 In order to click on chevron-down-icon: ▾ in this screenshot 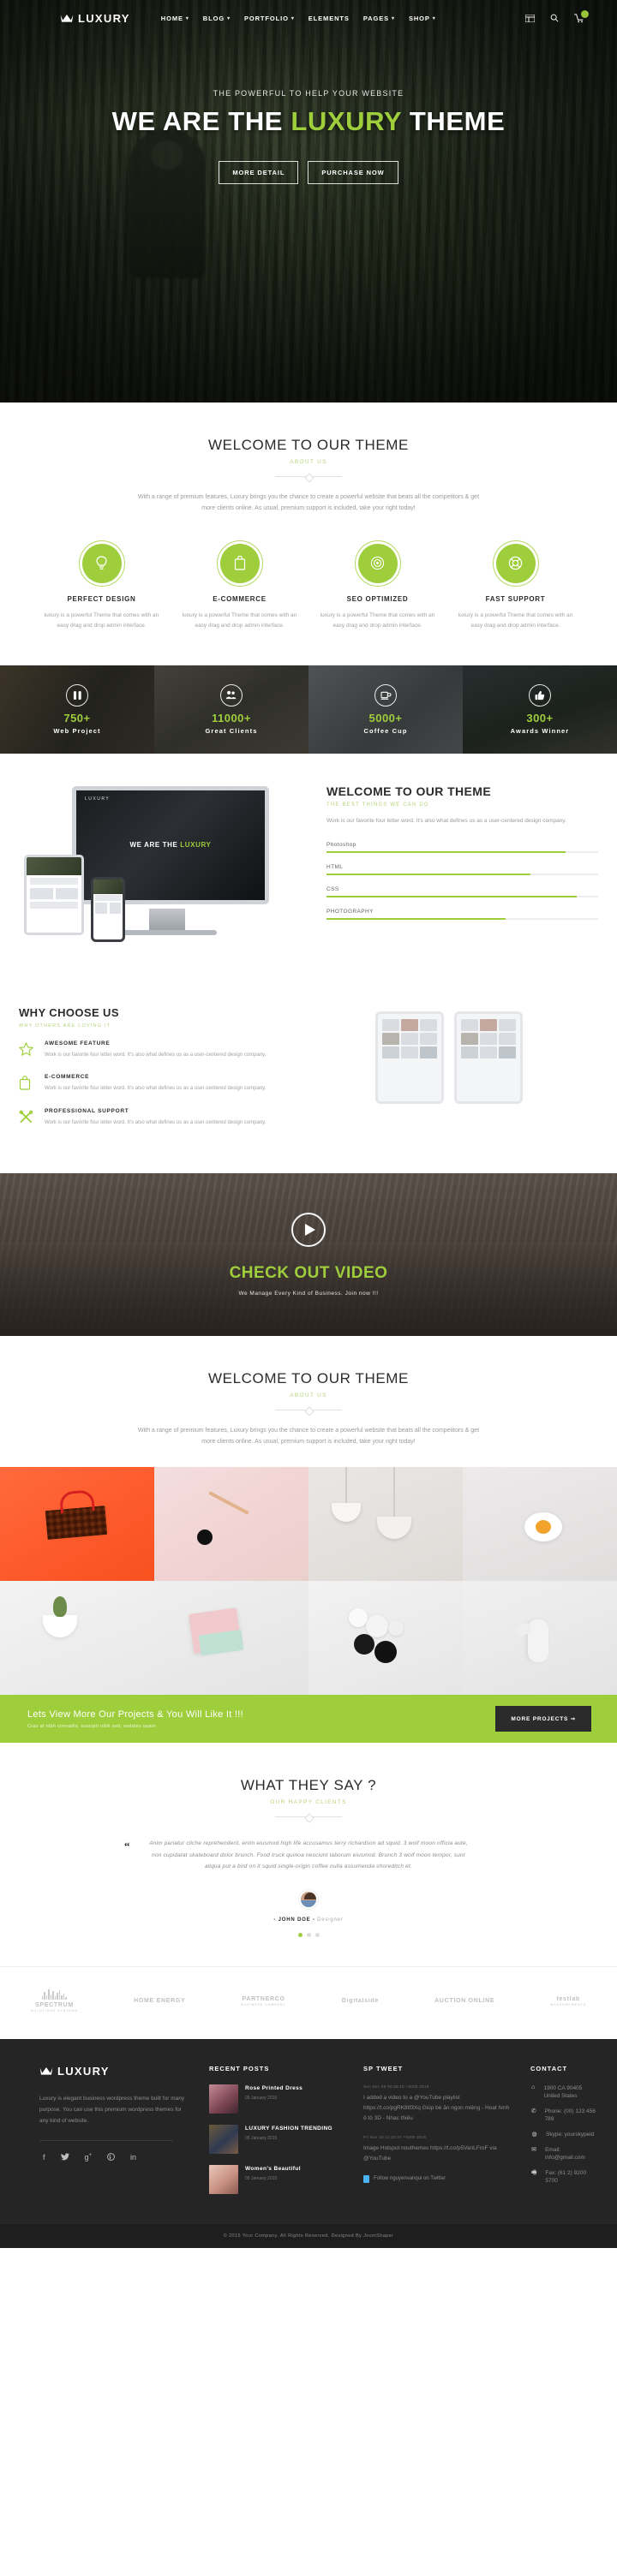, I will do `click(393, 18)`.